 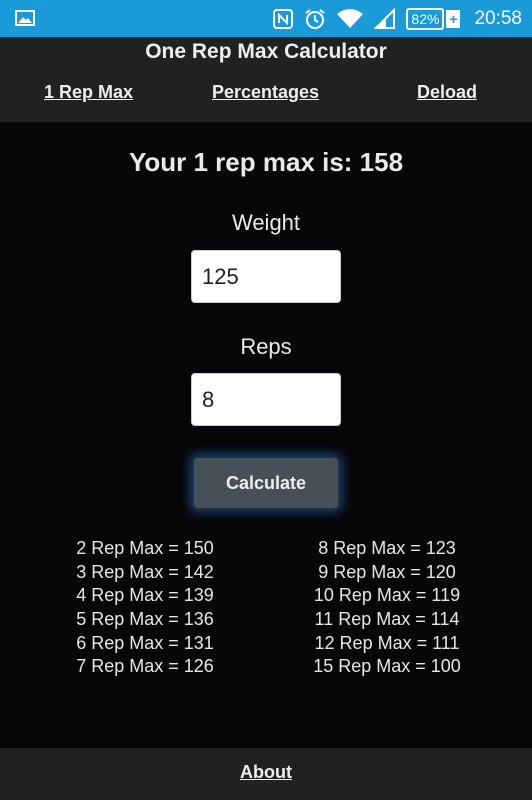 What do you see at coordinates (88, 92) in the screenshot?
I see `nav-1-rep-max: 1 Rep Max` at bounding box center [88, 92].